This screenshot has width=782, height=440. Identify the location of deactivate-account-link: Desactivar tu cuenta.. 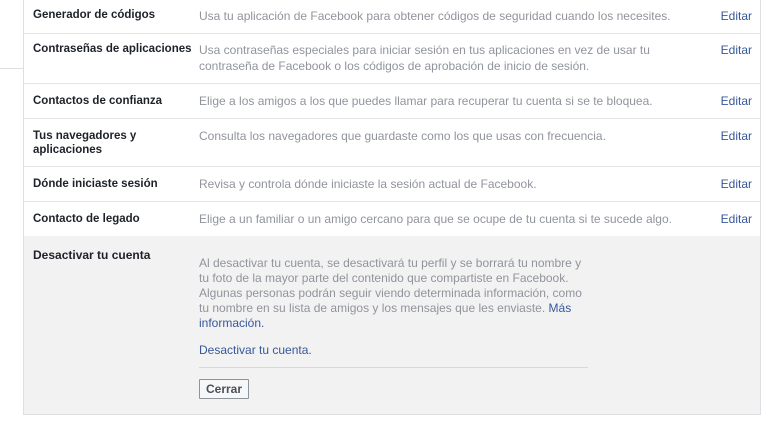
(255, 350).